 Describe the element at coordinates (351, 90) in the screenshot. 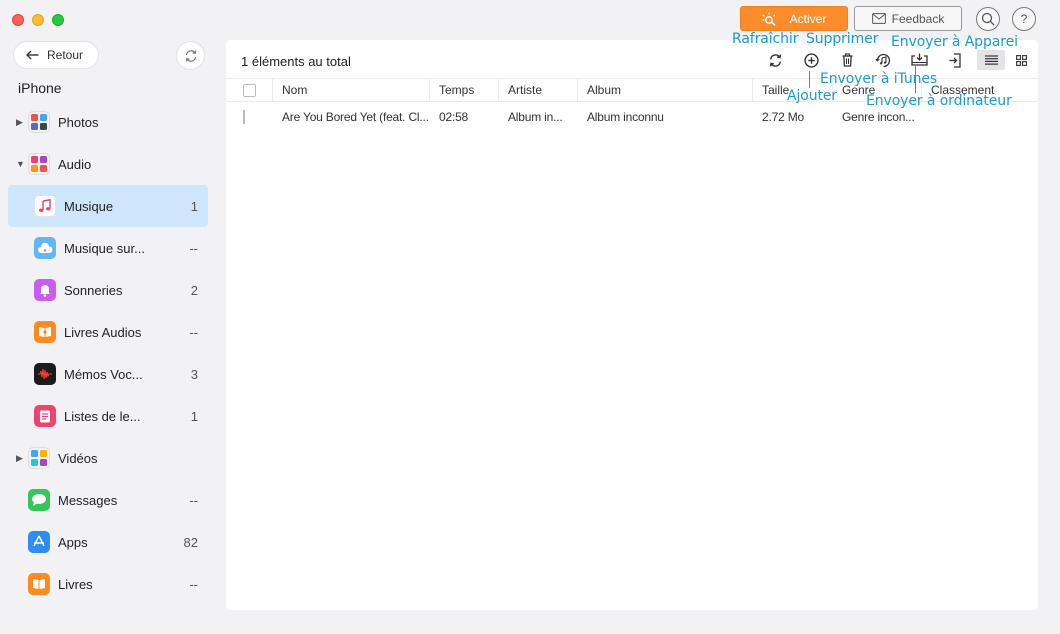

I see `column-header-name: Nom` at that location.